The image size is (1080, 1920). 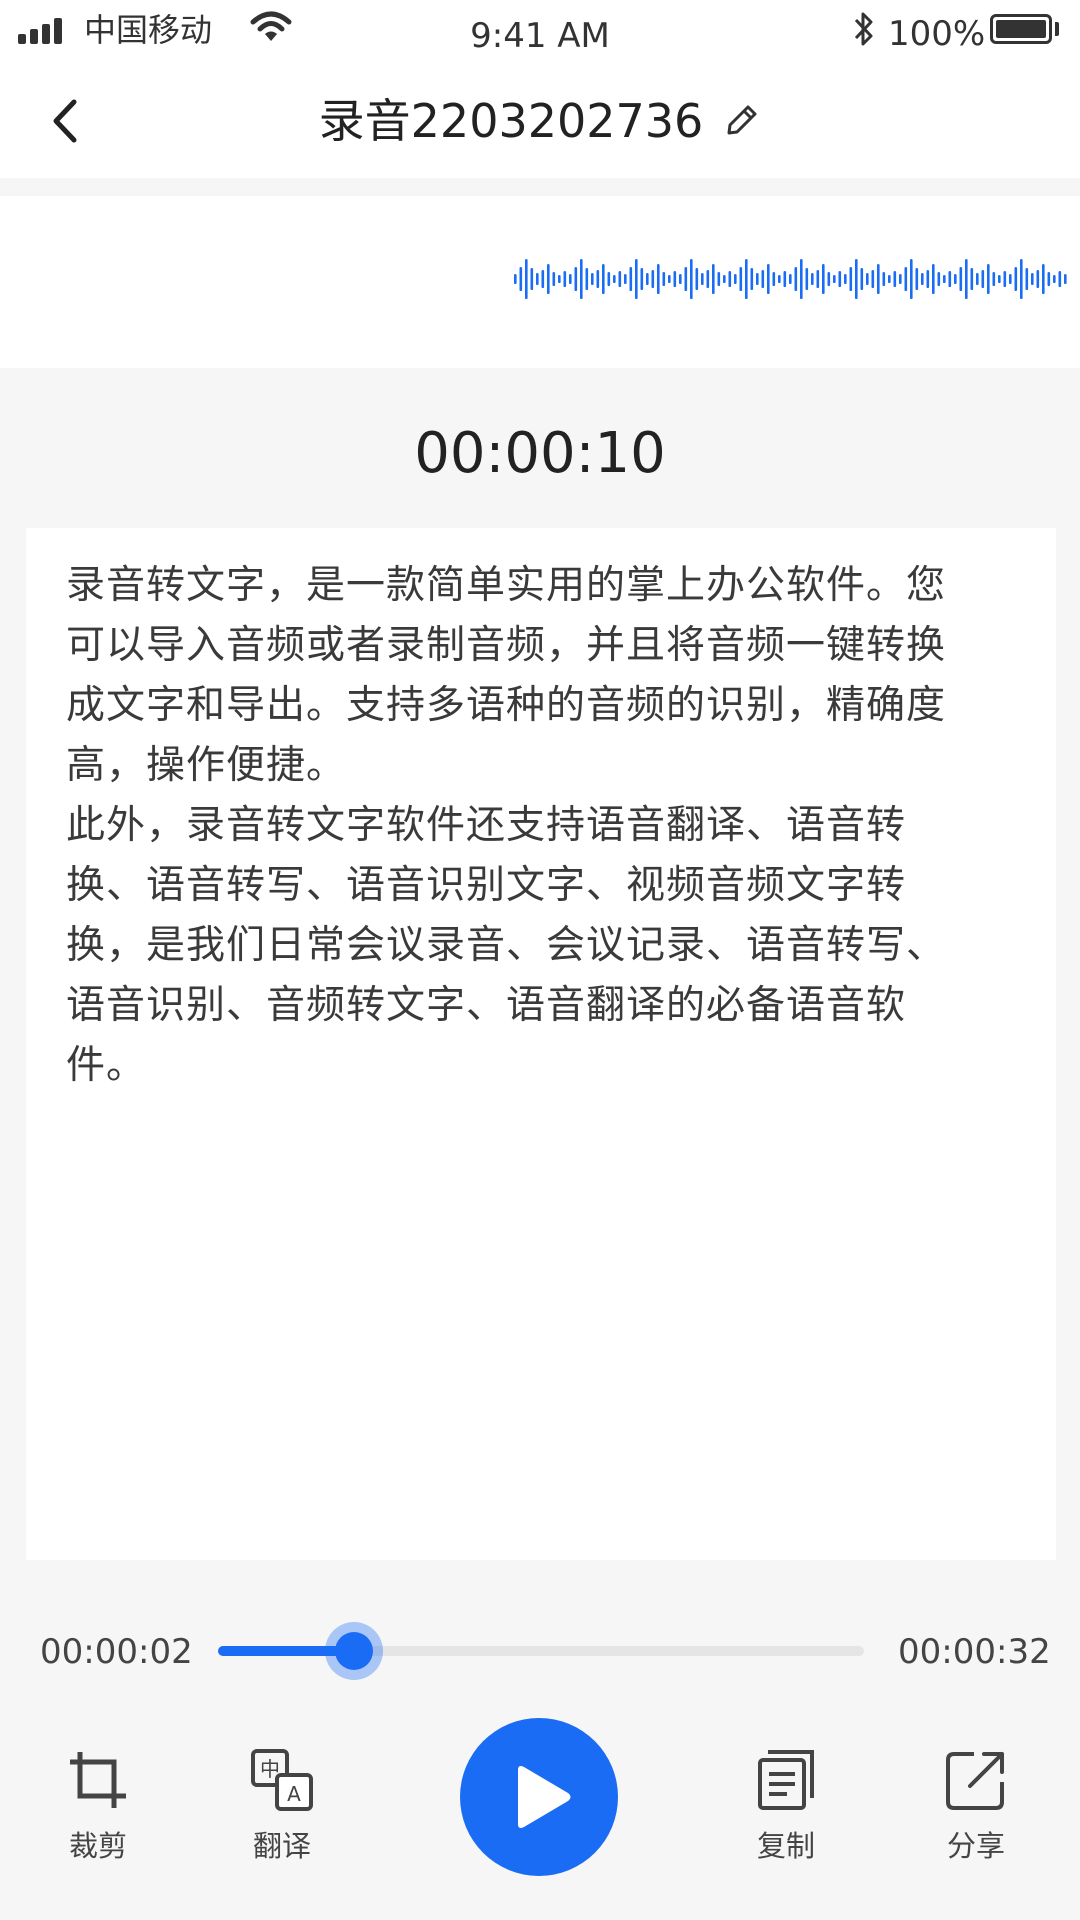 I want to click on share-label: 分享, so click(x=975, y=1846).